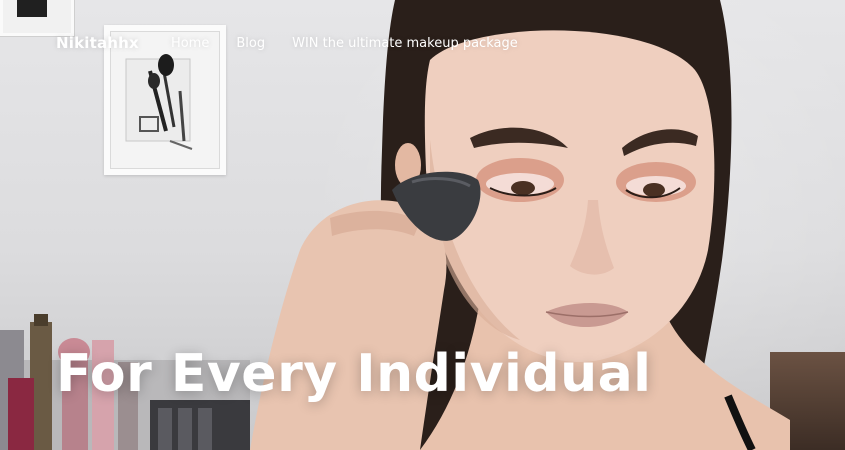 The image size is (845, 450). Describe the element at coordinates (190, 43) in the screenshot. I see `nav-link-home: Home` at that location.